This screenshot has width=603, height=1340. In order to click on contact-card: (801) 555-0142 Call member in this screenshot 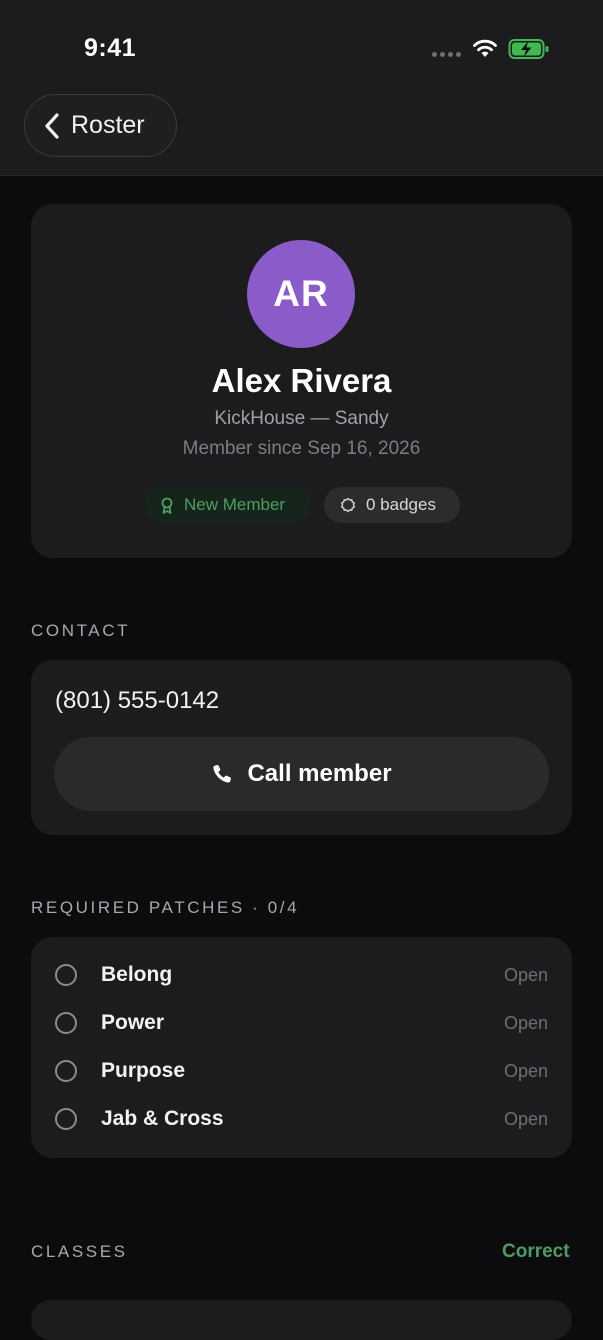, I will do `click(301, 747)`.